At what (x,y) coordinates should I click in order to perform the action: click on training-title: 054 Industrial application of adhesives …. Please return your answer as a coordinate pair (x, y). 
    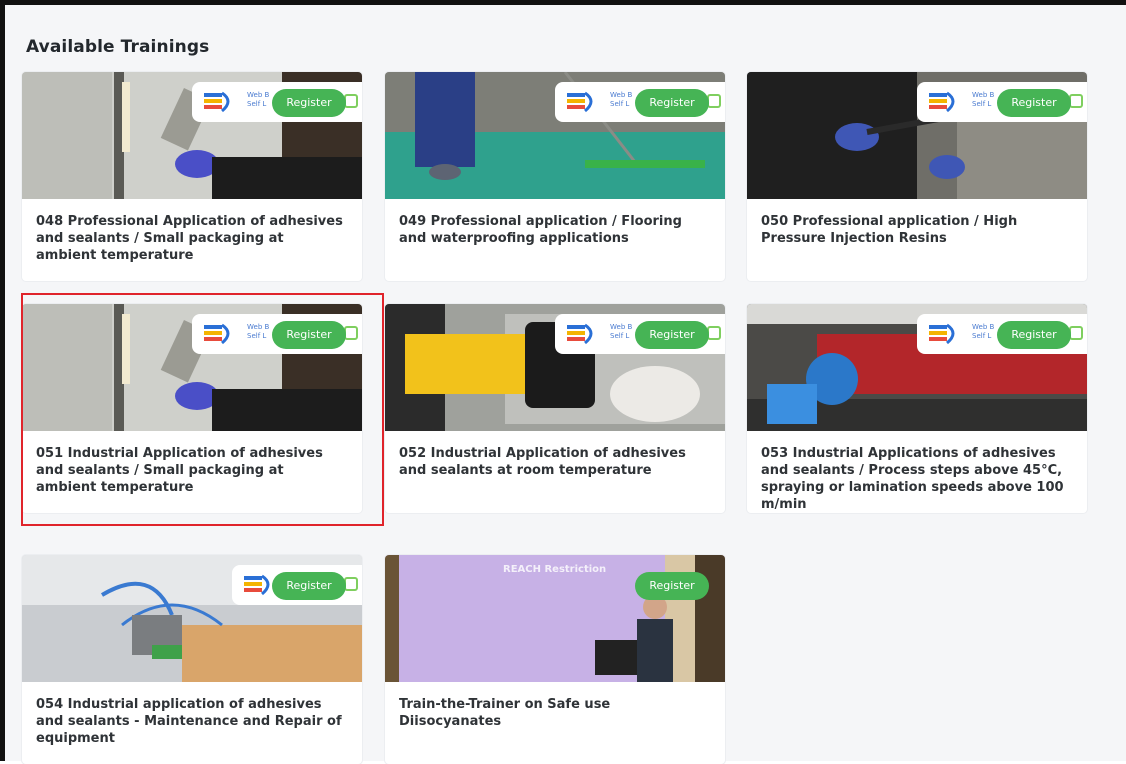
    Looking at the image, I should click on (191, 721).